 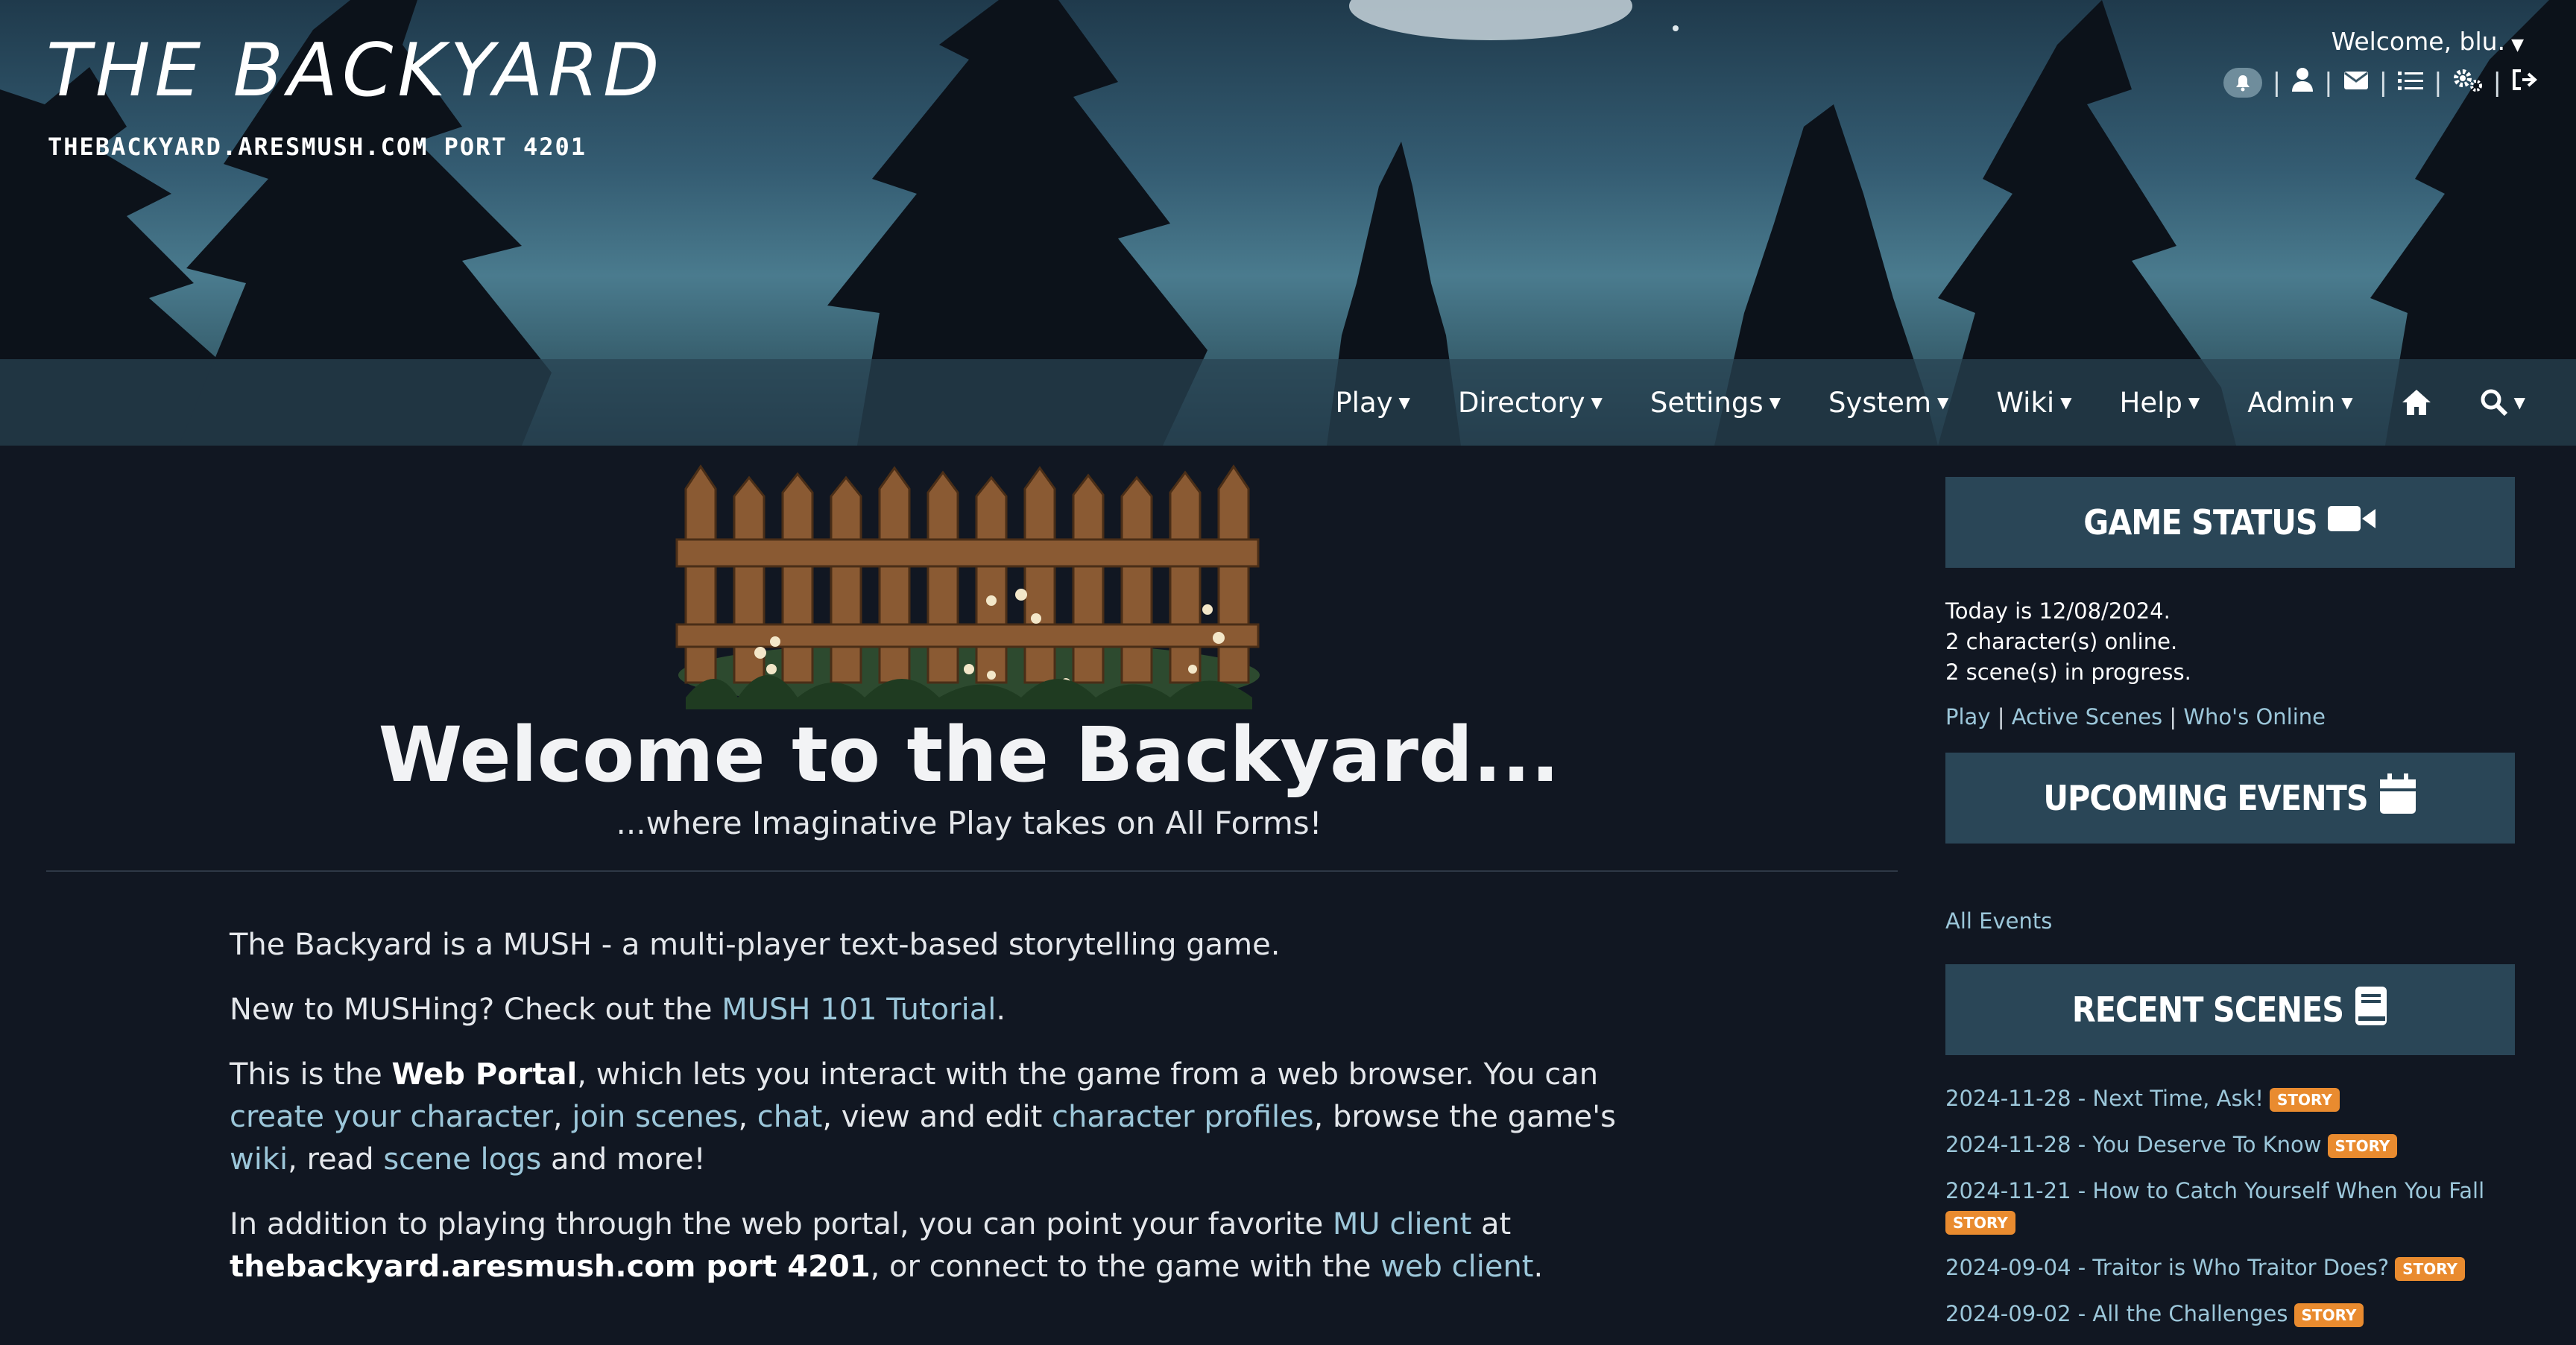 What do you see at coordinates (2058, 611) in the screenshot?
I see `status-today: Today is 12/08/2024.` at bounding box center [2058, 611].